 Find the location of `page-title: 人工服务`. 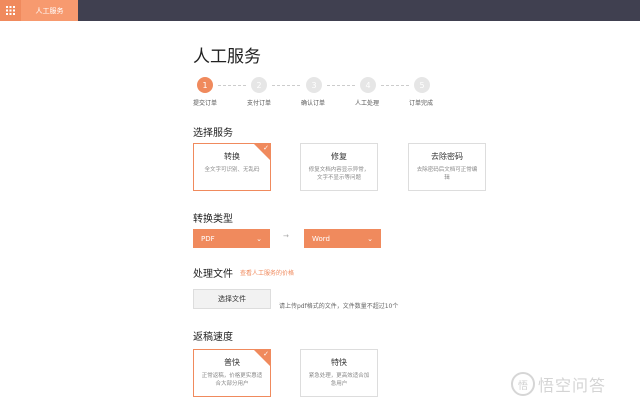

page-title: 人工服务 is located at coordinates (227, 57).